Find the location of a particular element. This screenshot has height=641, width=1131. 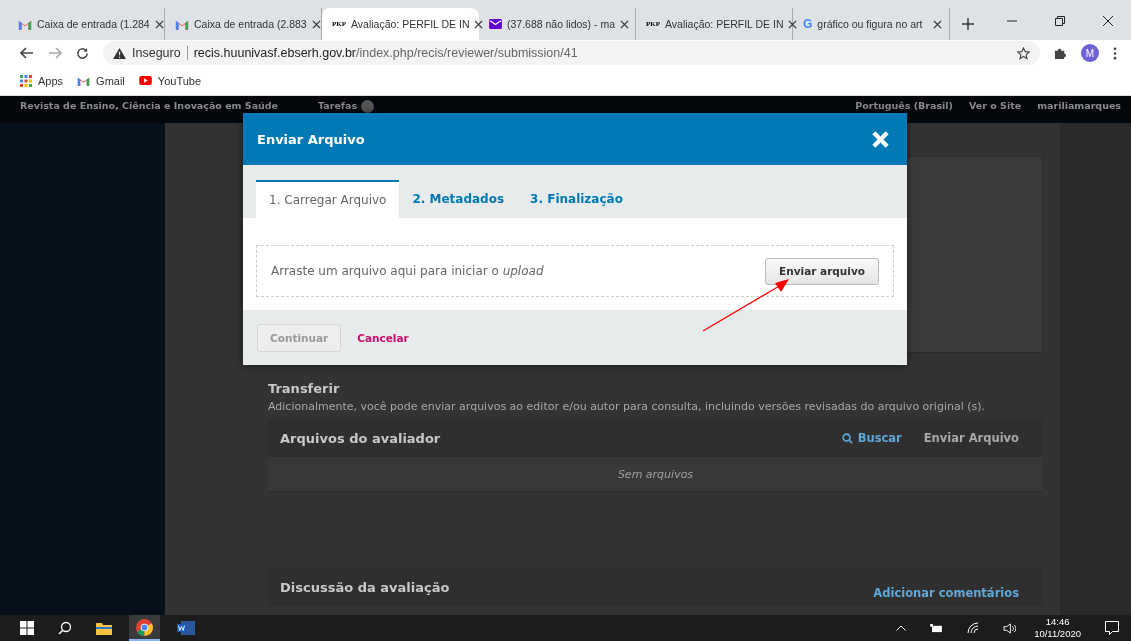

tab-title: Caixa de entrada (2.883 is located at coordinates (250, 24).